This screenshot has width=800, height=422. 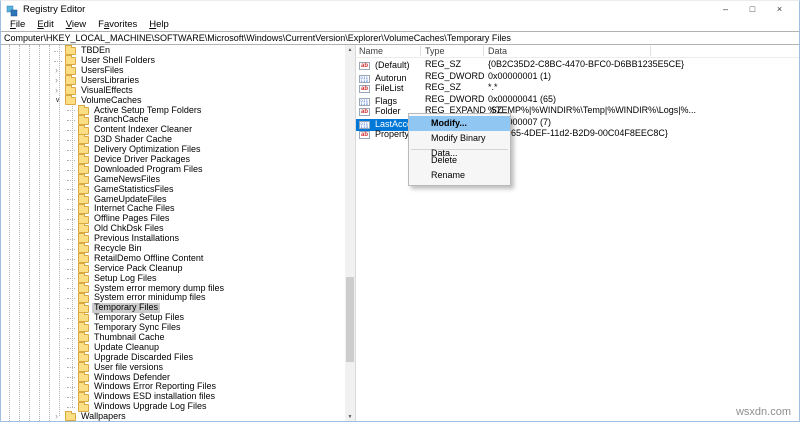 I want to click on tree-item-label: Service Pack Cleanup, so click(x=138, y=267).